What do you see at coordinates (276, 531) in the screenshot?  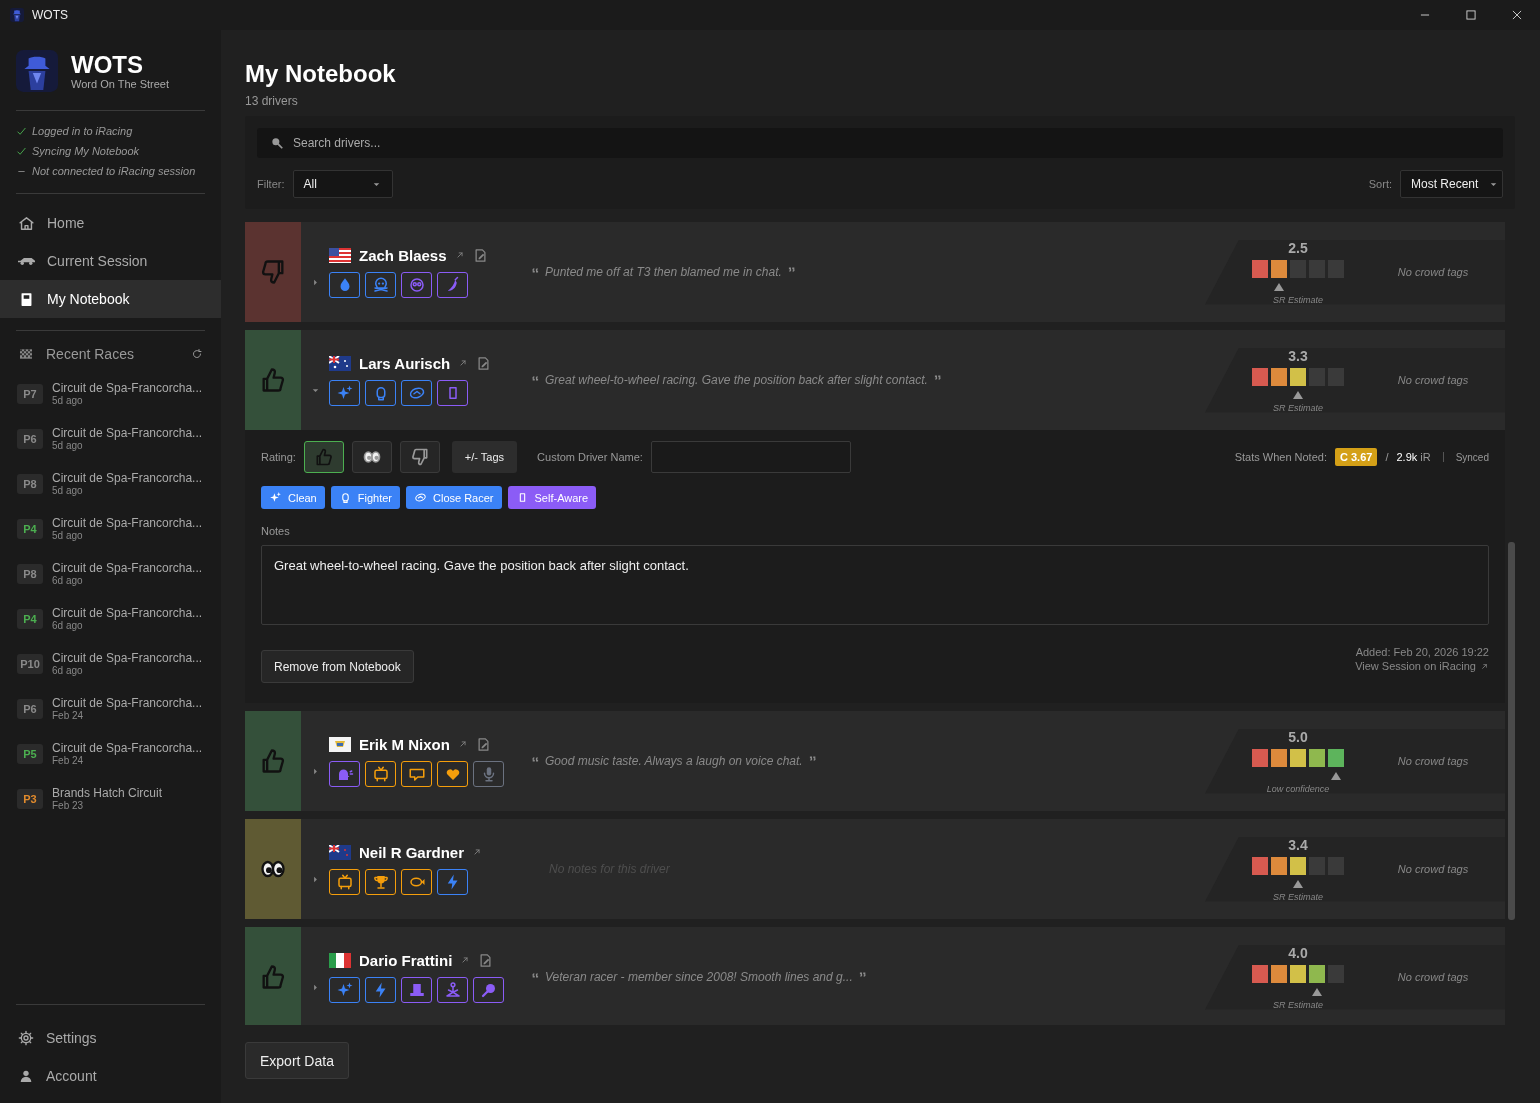 I see `notes-label: Notes` at bounding box center [276, 531].